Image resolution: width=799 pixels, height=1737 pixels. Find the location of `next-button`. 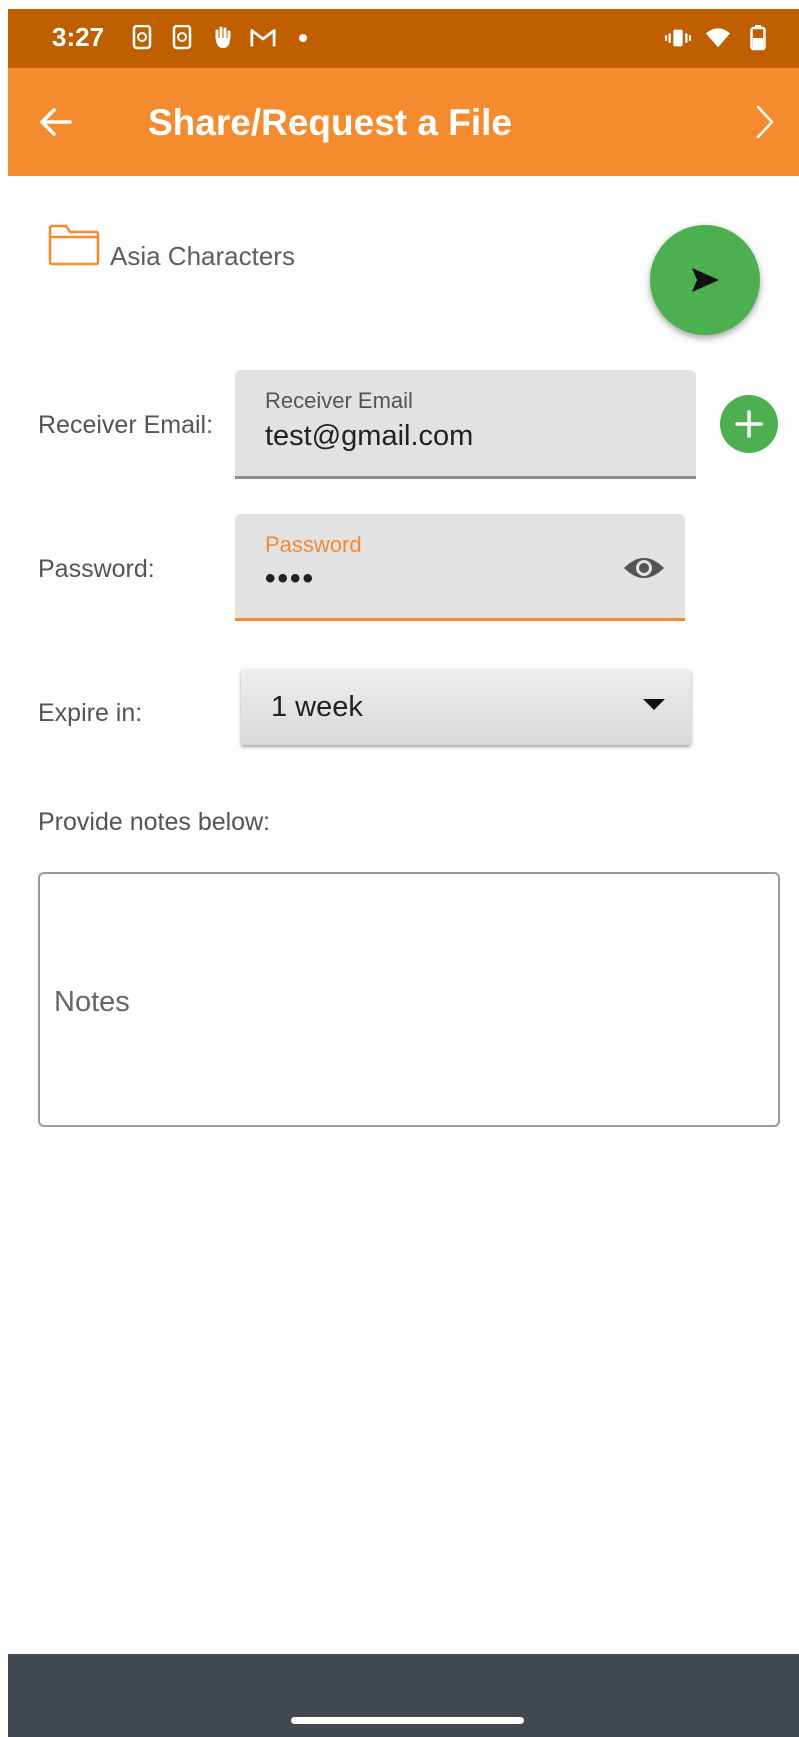

next-button is located at coordinates (765, 122).